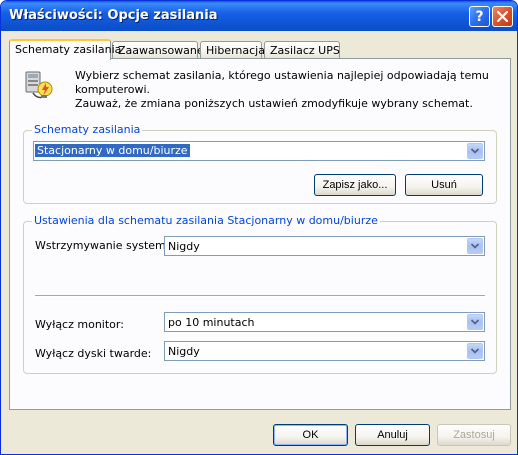 The height and width of the screenshot is (455, 518). What do you see at coordinates (184, 351) in the screenshot?
I see `hard-disks-off-value: Nigdy` at bounding box center [184, 351].